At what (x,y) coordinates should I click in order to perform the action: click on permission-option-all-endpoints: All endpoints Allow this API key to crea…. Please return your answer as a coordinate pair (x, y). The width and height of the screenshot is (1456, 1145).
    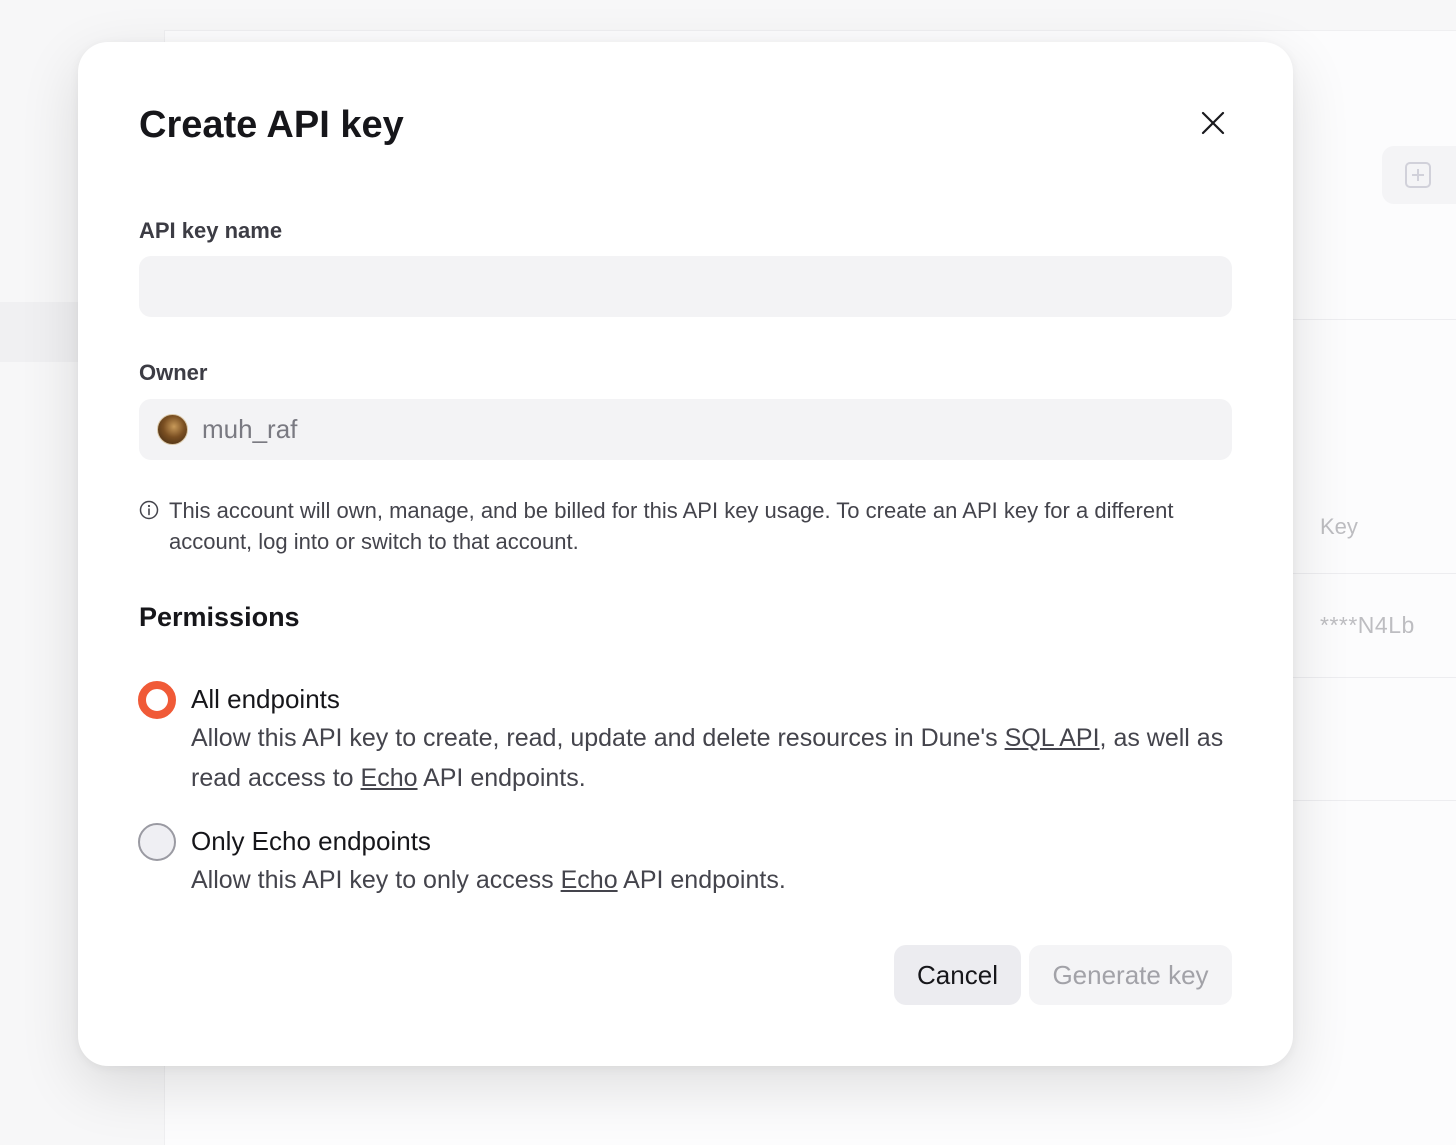
    Looking at the image, I should click on (688, 739).